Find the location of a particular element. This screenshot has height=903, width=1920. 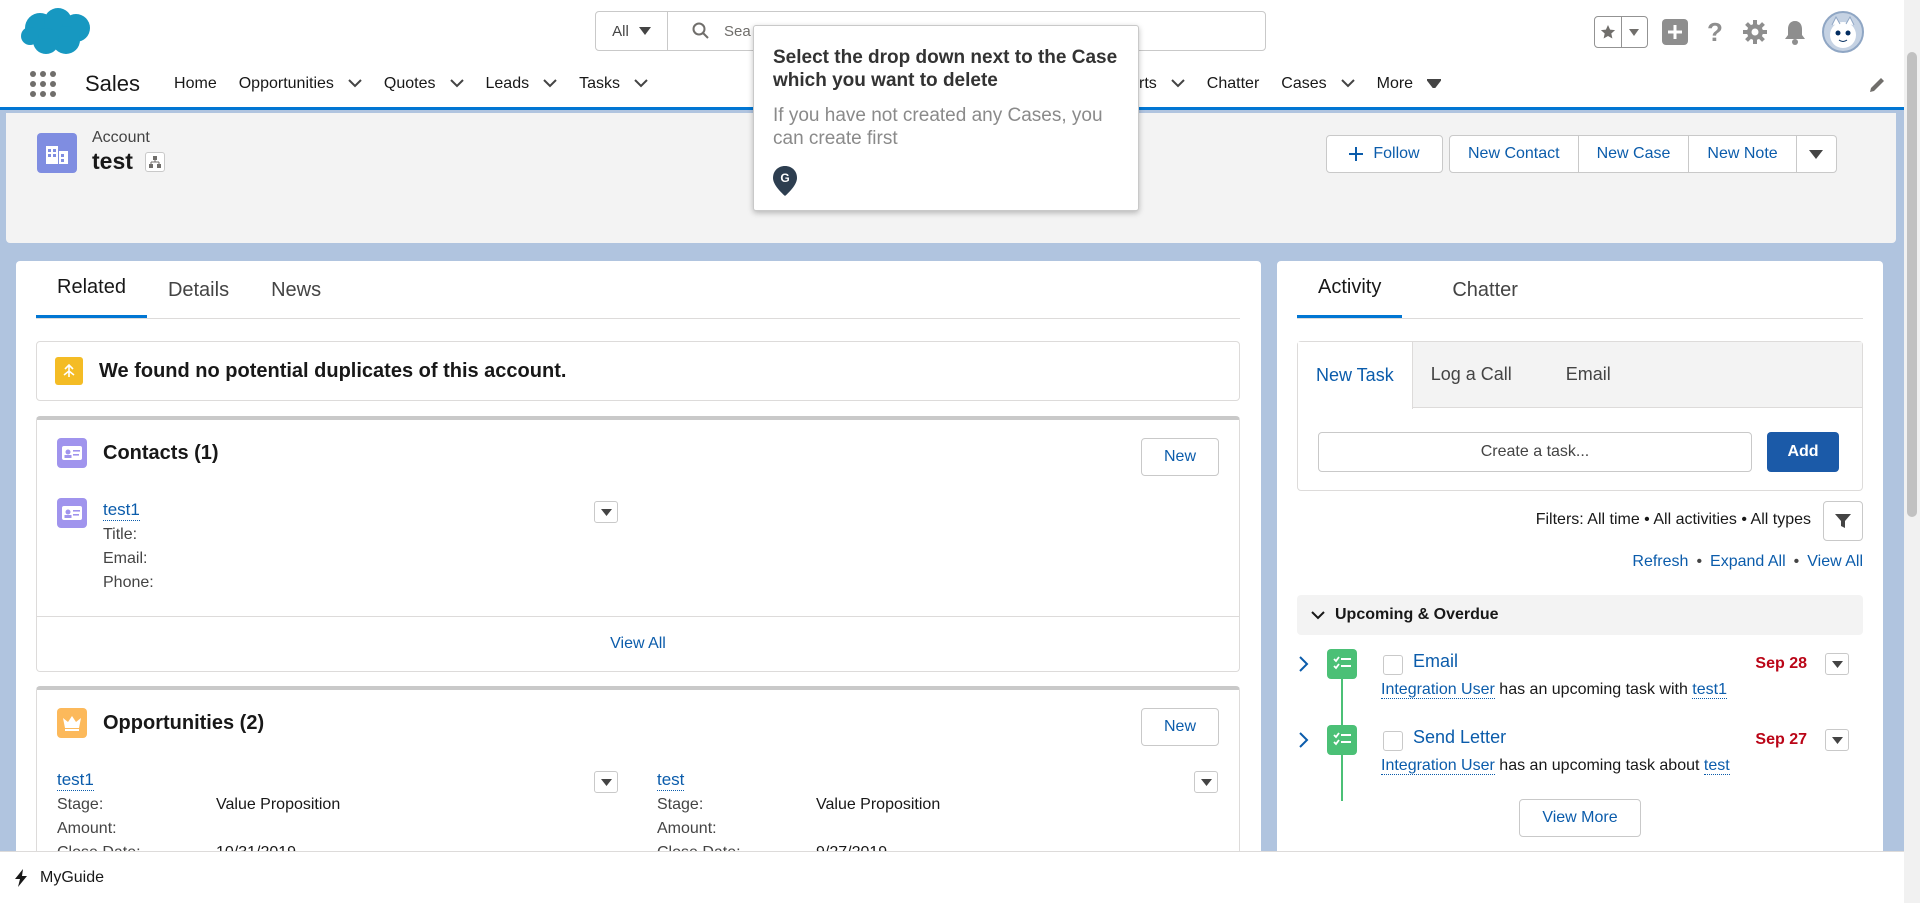

edit-nav-pencil-icon is located at coordinates (1877, 85).